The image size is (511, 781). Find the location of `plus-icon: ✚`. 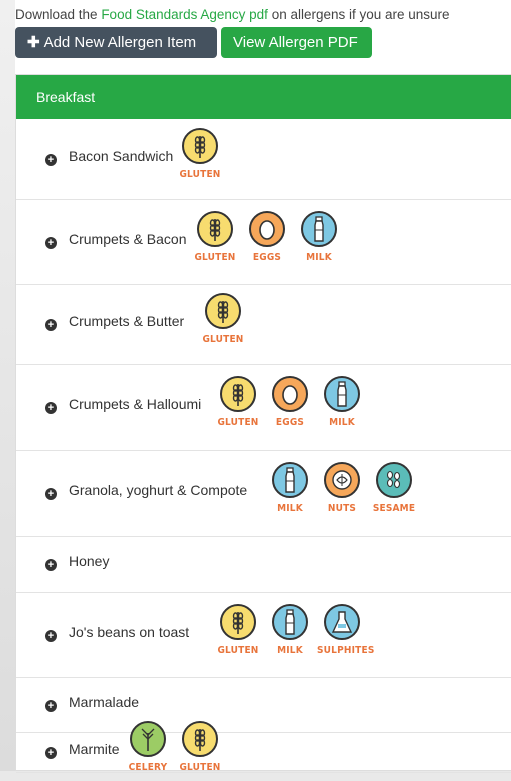

plus-icon: ✚ is located at coordinates (33, 42).